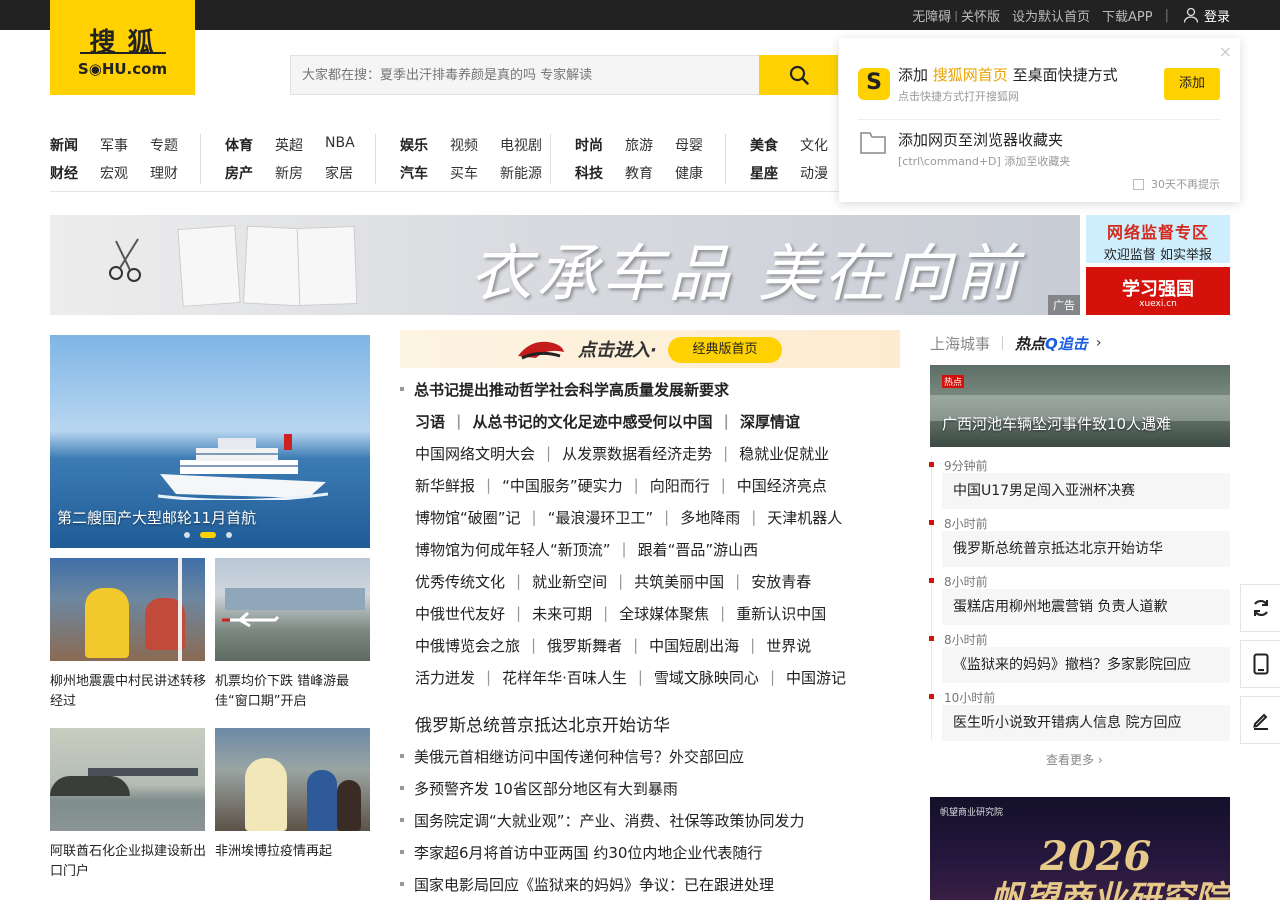 The image size is (1280, 900). What do you see at coordinates (706, 677) in the screenshot?
I see `topic-link: 雪域文脉映同心` at bounding box center [706, 677].